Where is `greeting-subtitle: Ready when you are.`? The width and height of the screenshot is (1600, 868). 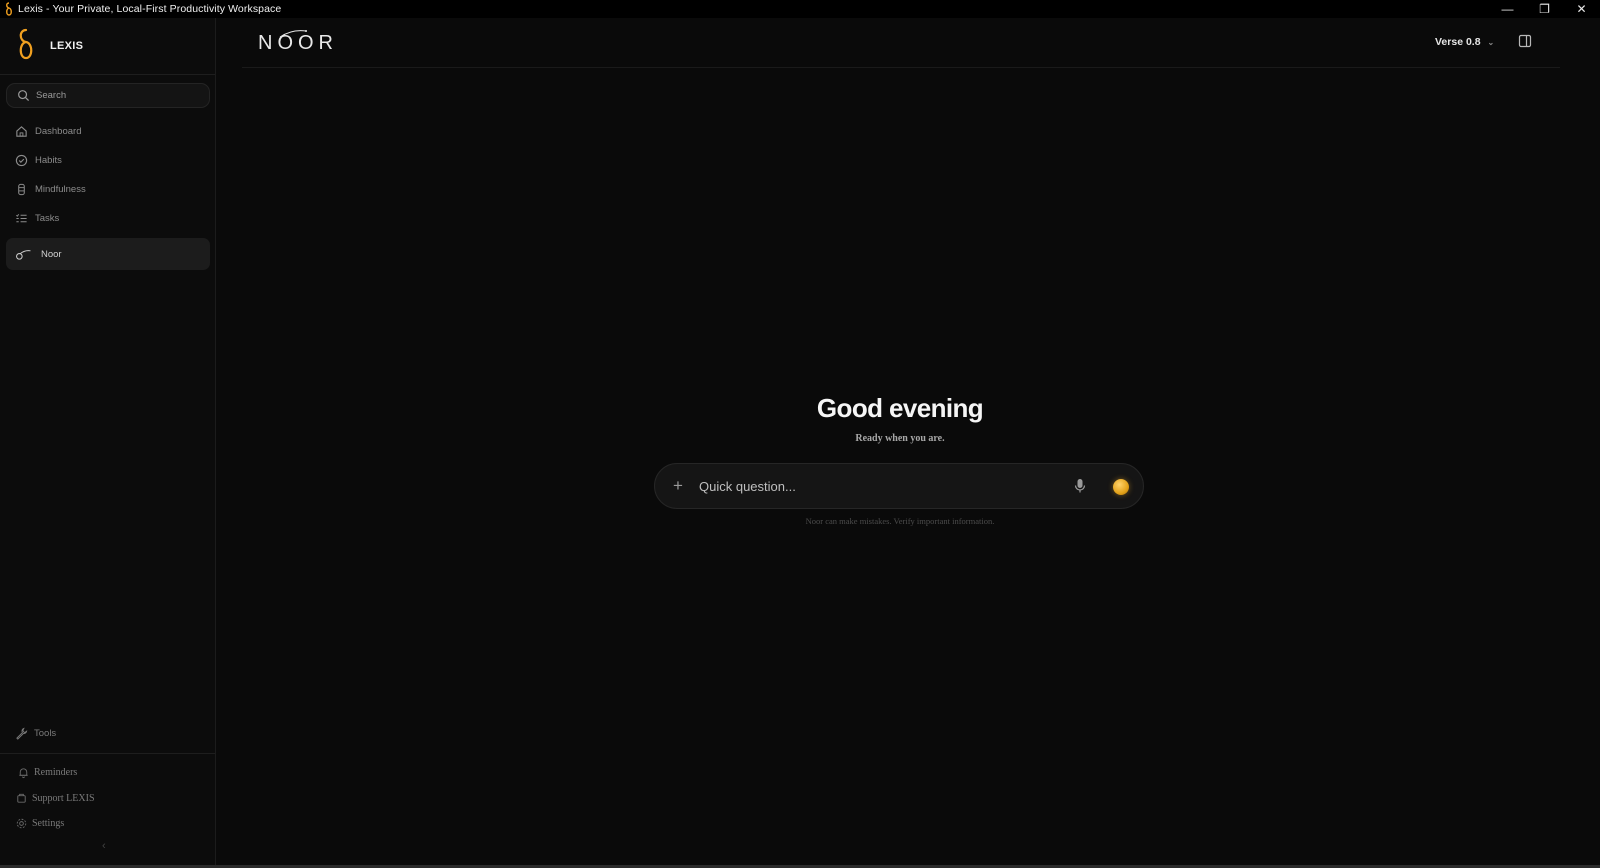
greeting-subtitle: Ready when you are. is located at coordinates (900, 438).